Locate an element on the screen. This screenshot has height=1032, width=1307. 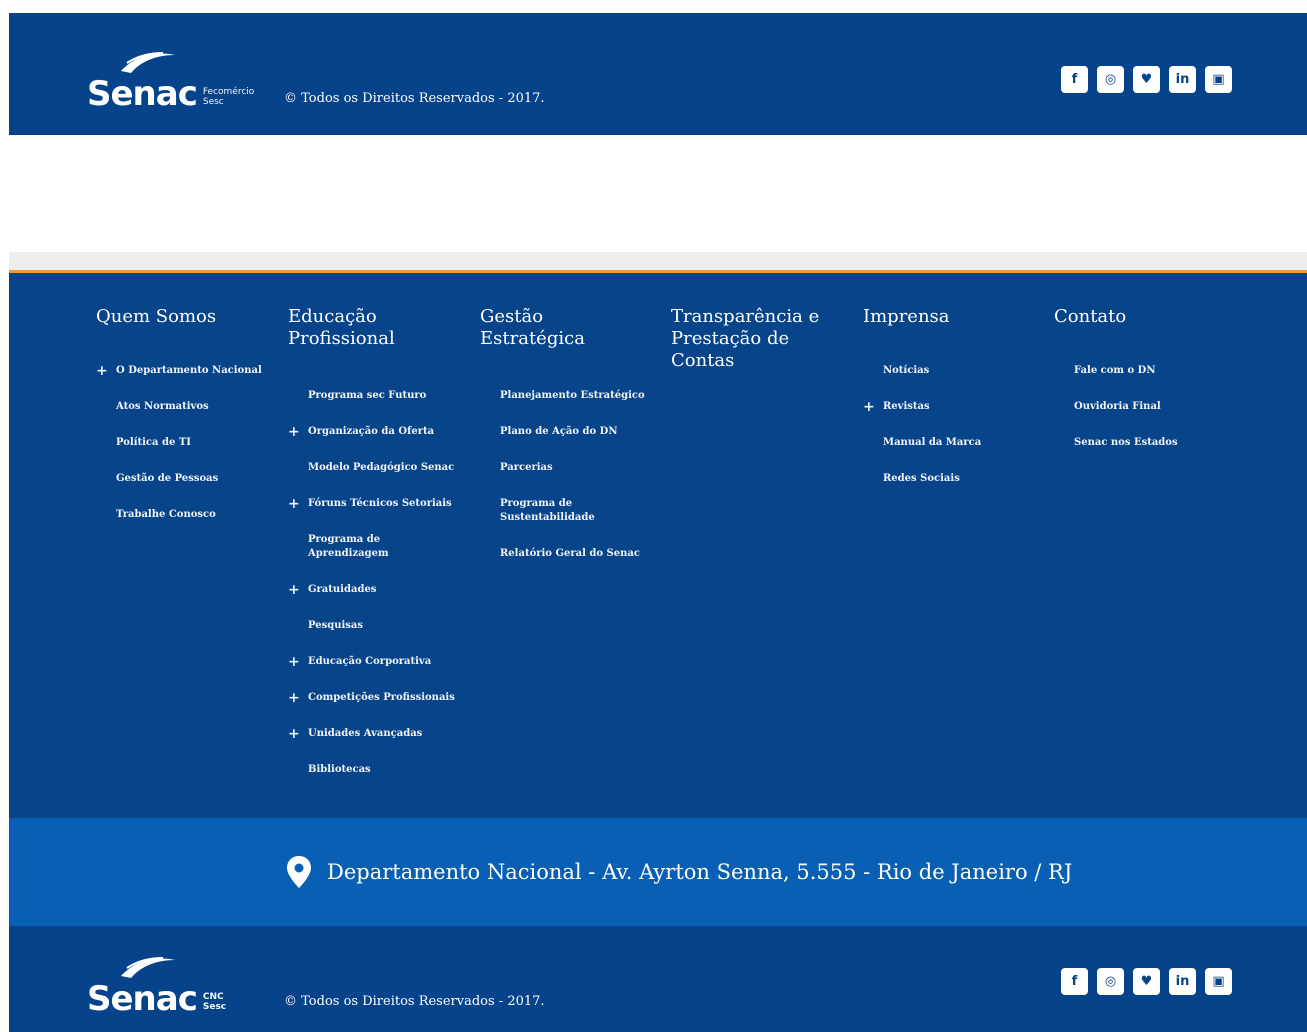
list-item: Atos Normativos is located at coordinates (179, 407).